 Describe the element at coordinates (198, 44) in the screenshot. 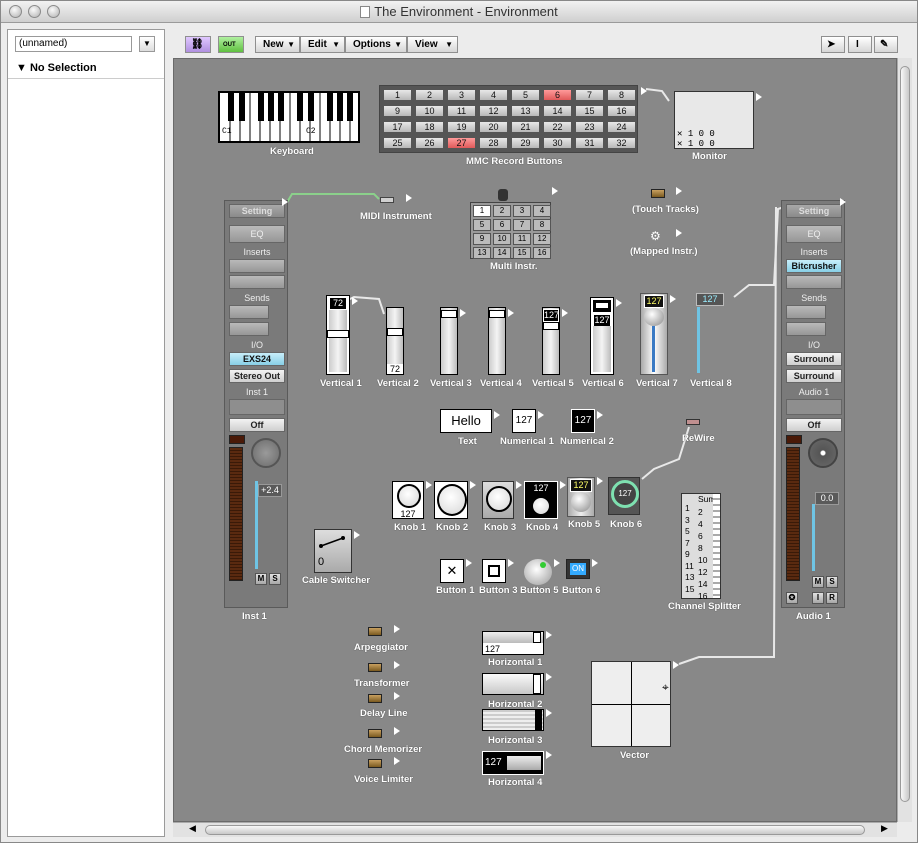

I see `link-button: ⛓` at that location.